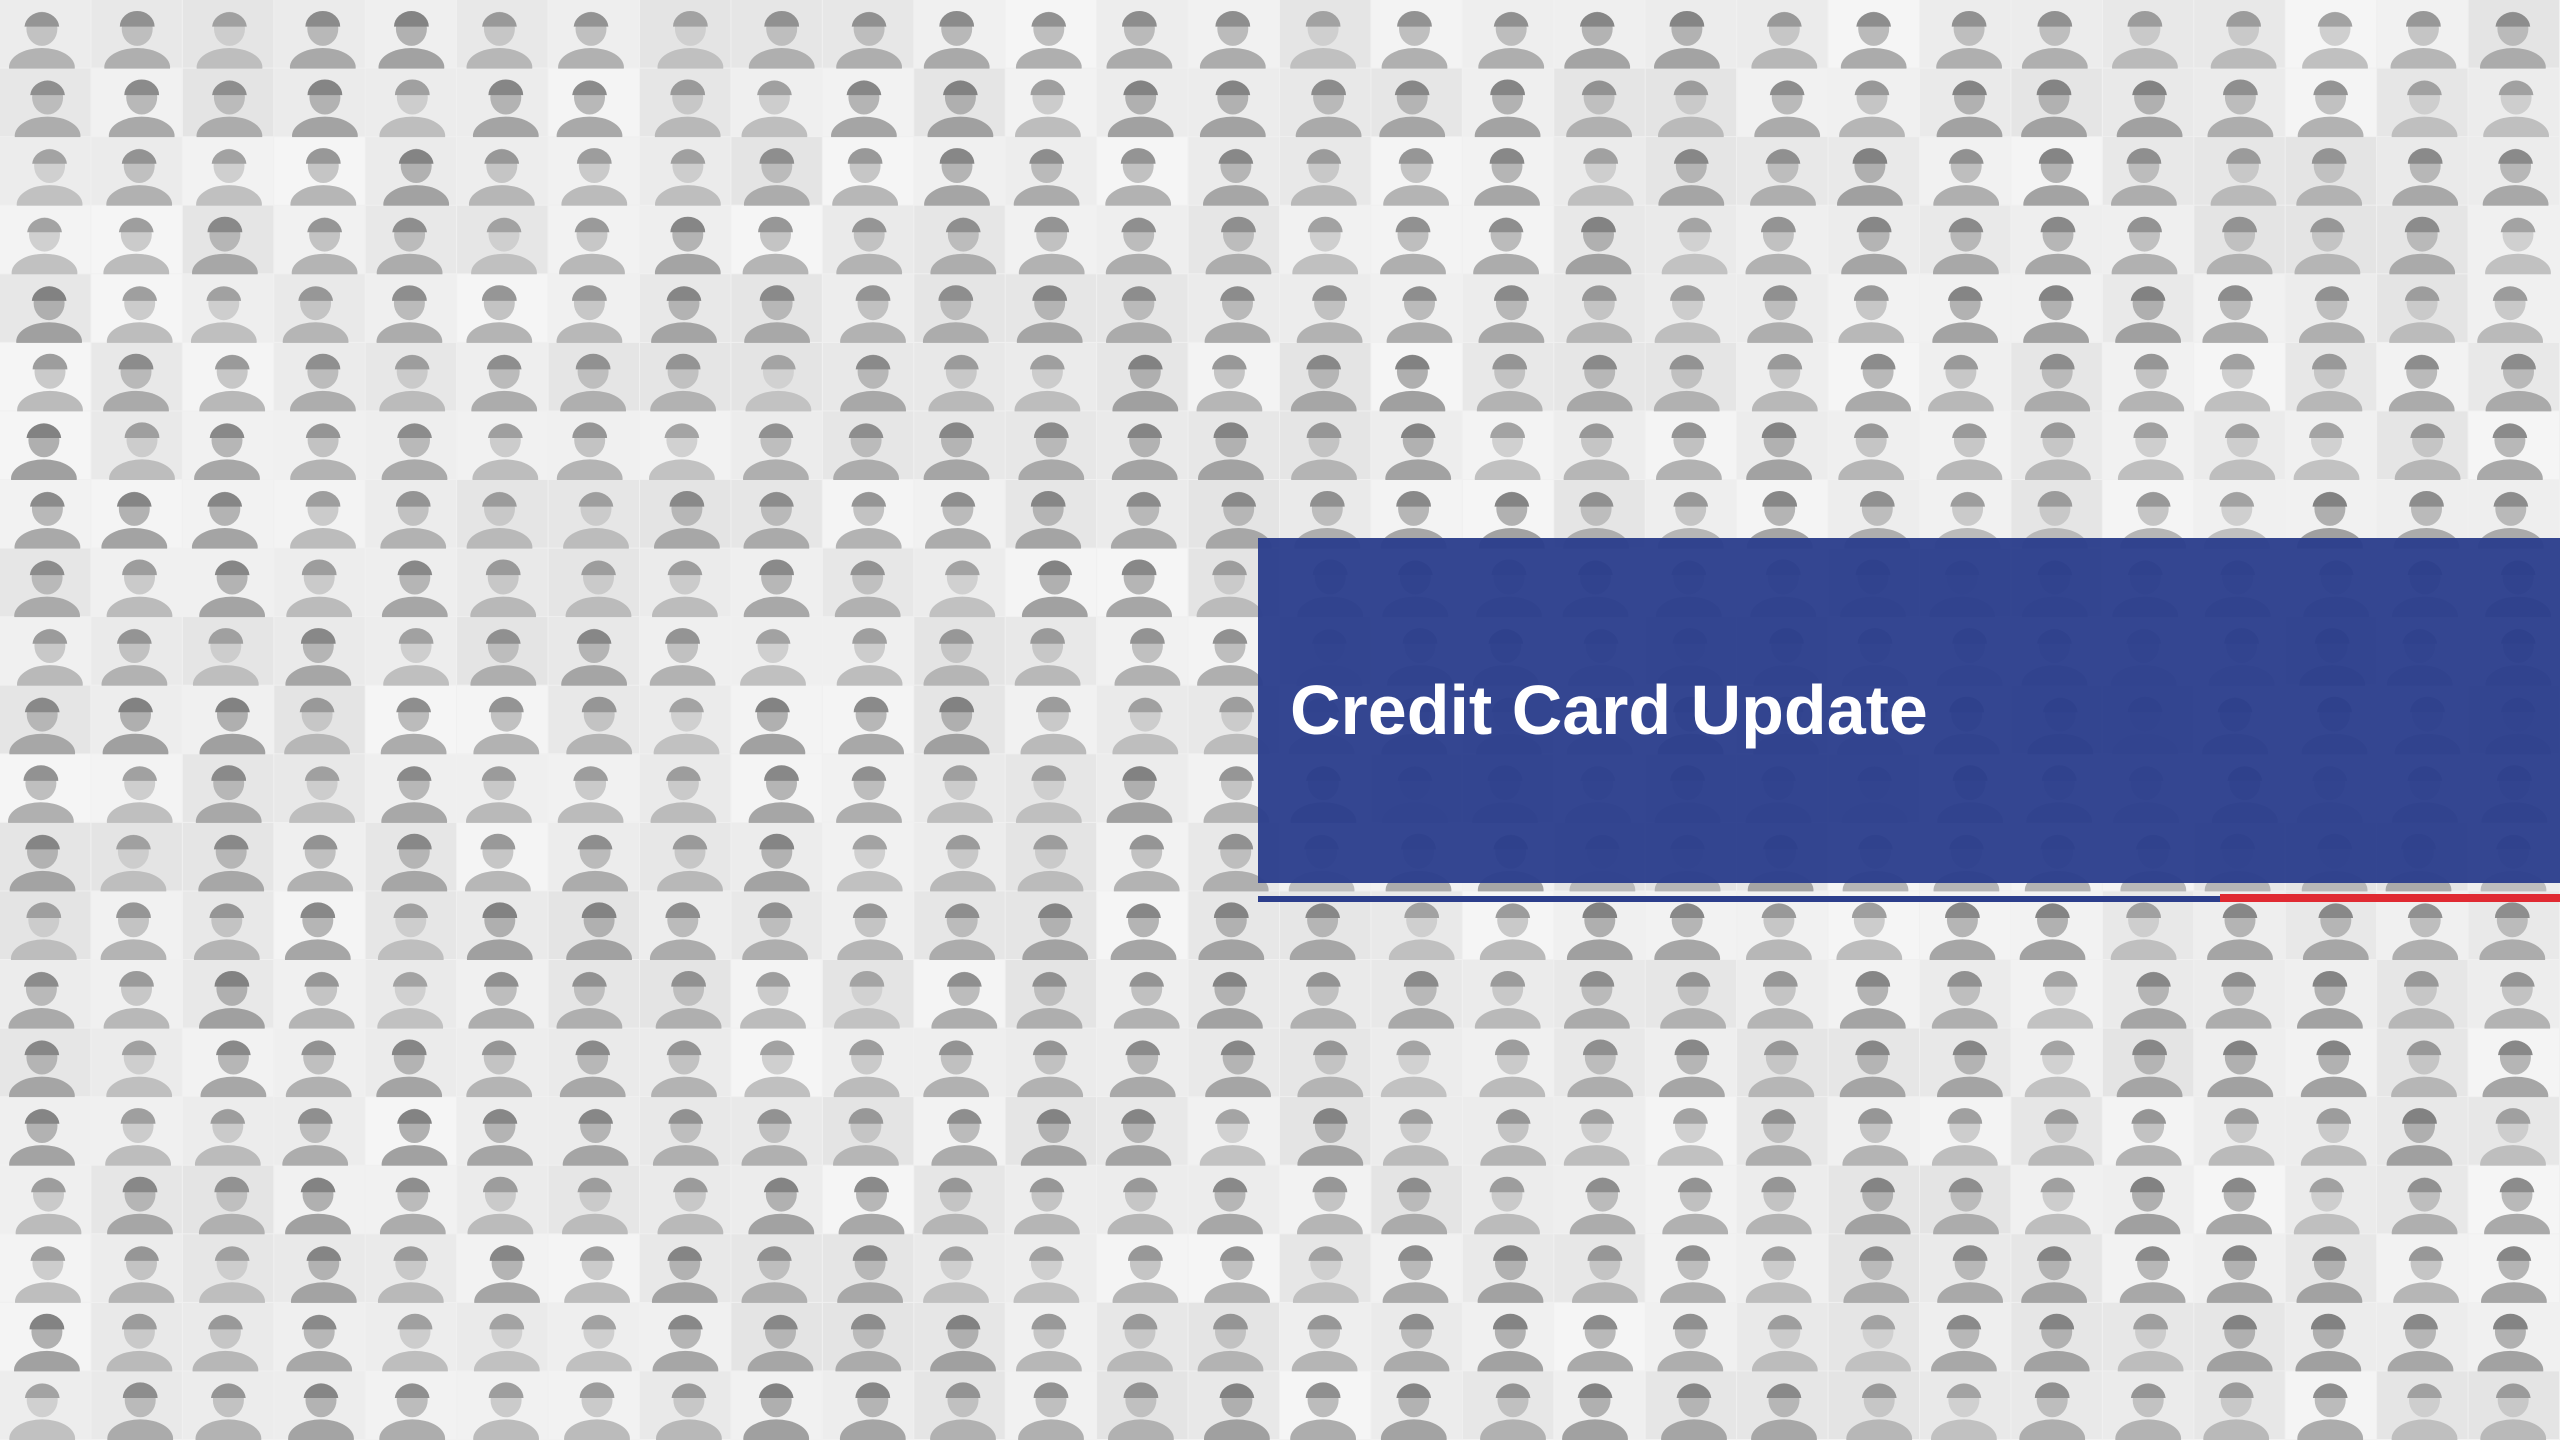  I want to click on title-underline-red, so click(2390, 898).